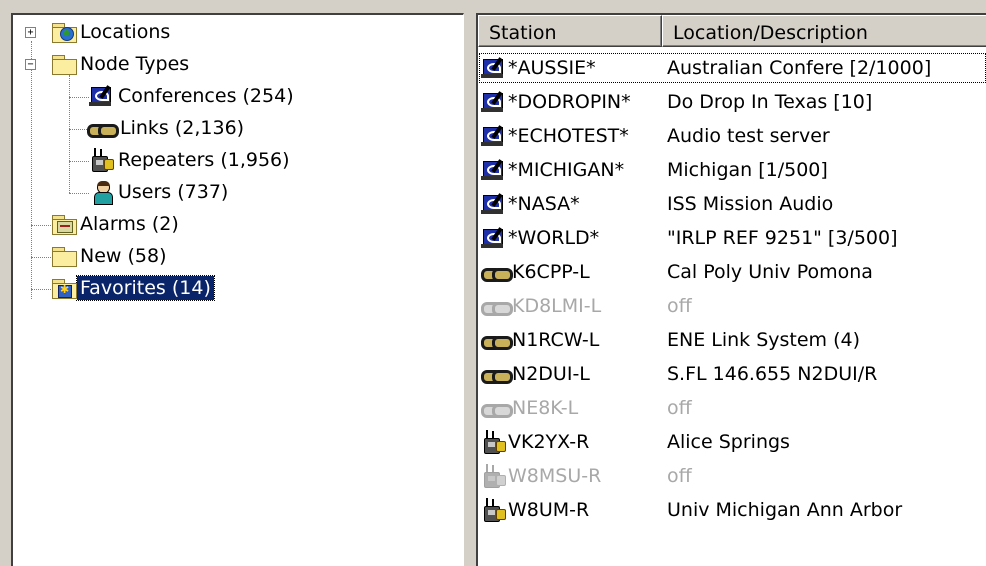  I want to click on station-location: ISS Mission Audio, so click(750, 204).